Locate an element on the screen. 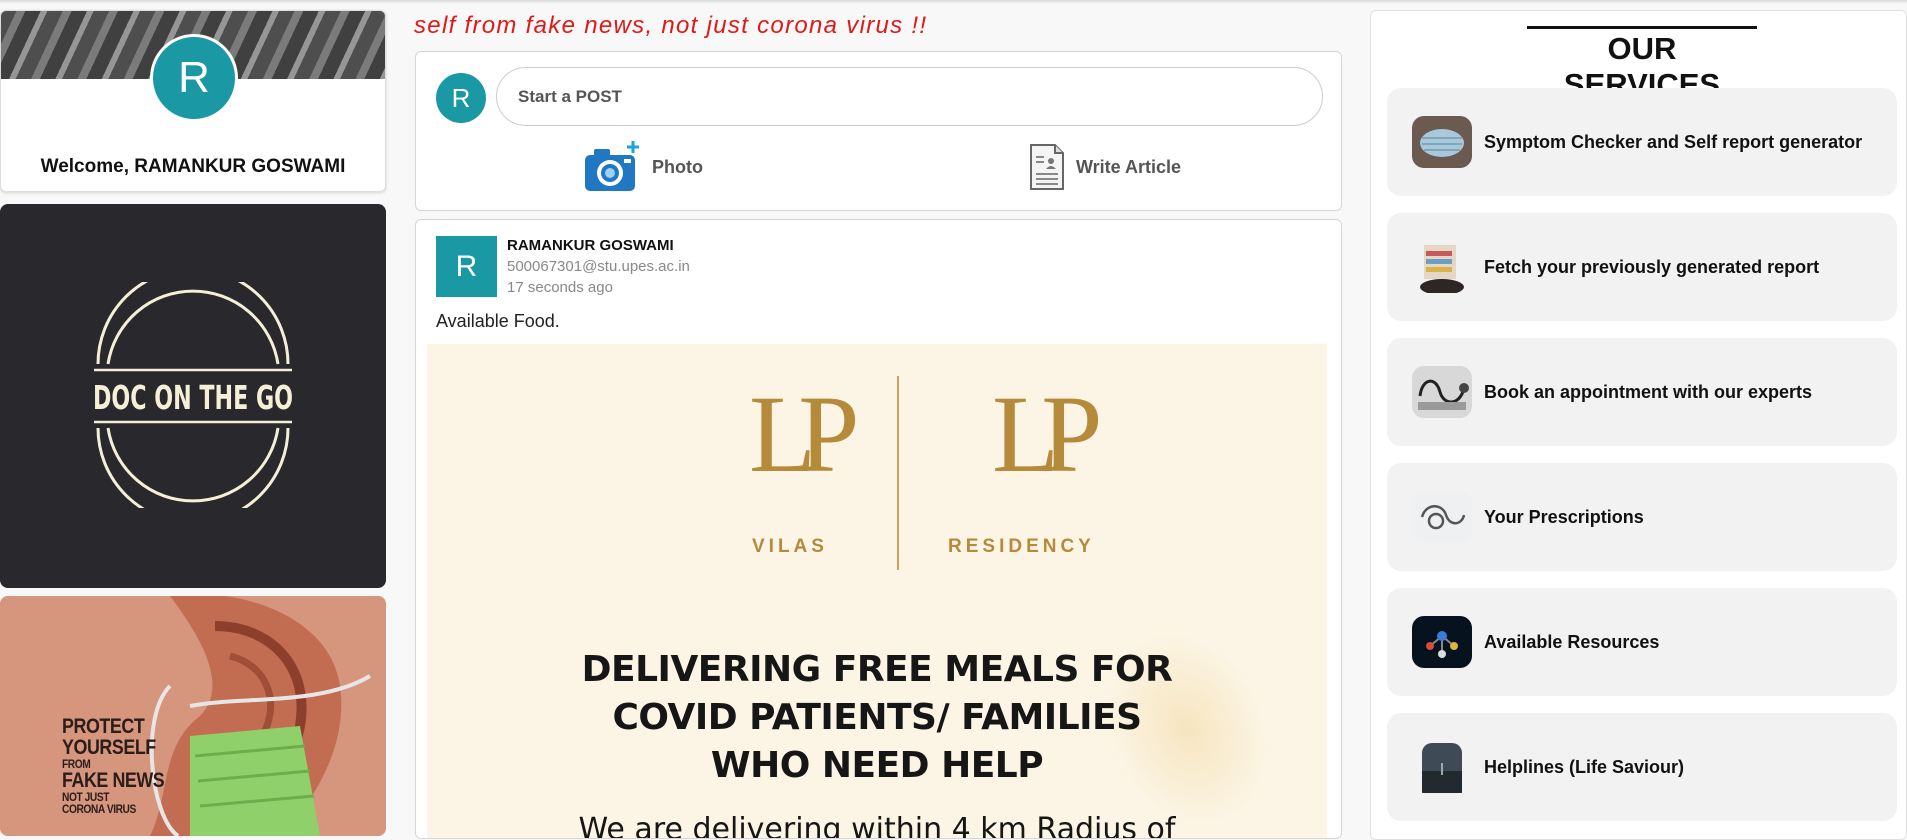  post-author-name: RAMANKUR GOSWAMI is located at coordinates (590, 245).